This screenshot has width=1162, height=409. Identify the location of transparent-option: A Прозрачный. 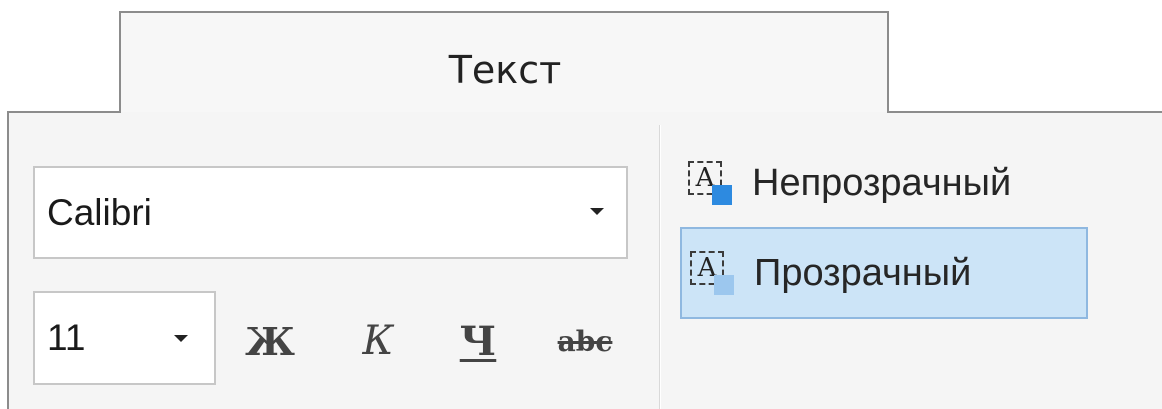
(884, 273).